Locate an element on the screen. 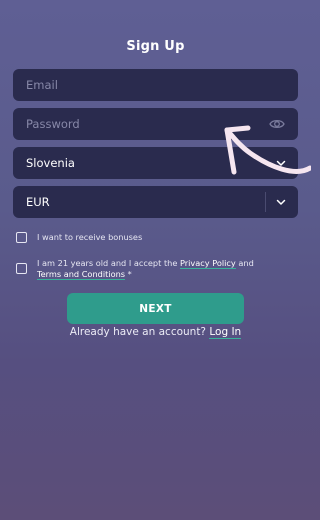 The width and height of the screenshot is (320, 520). terms-checkbox is located at coordinates (21, 268).